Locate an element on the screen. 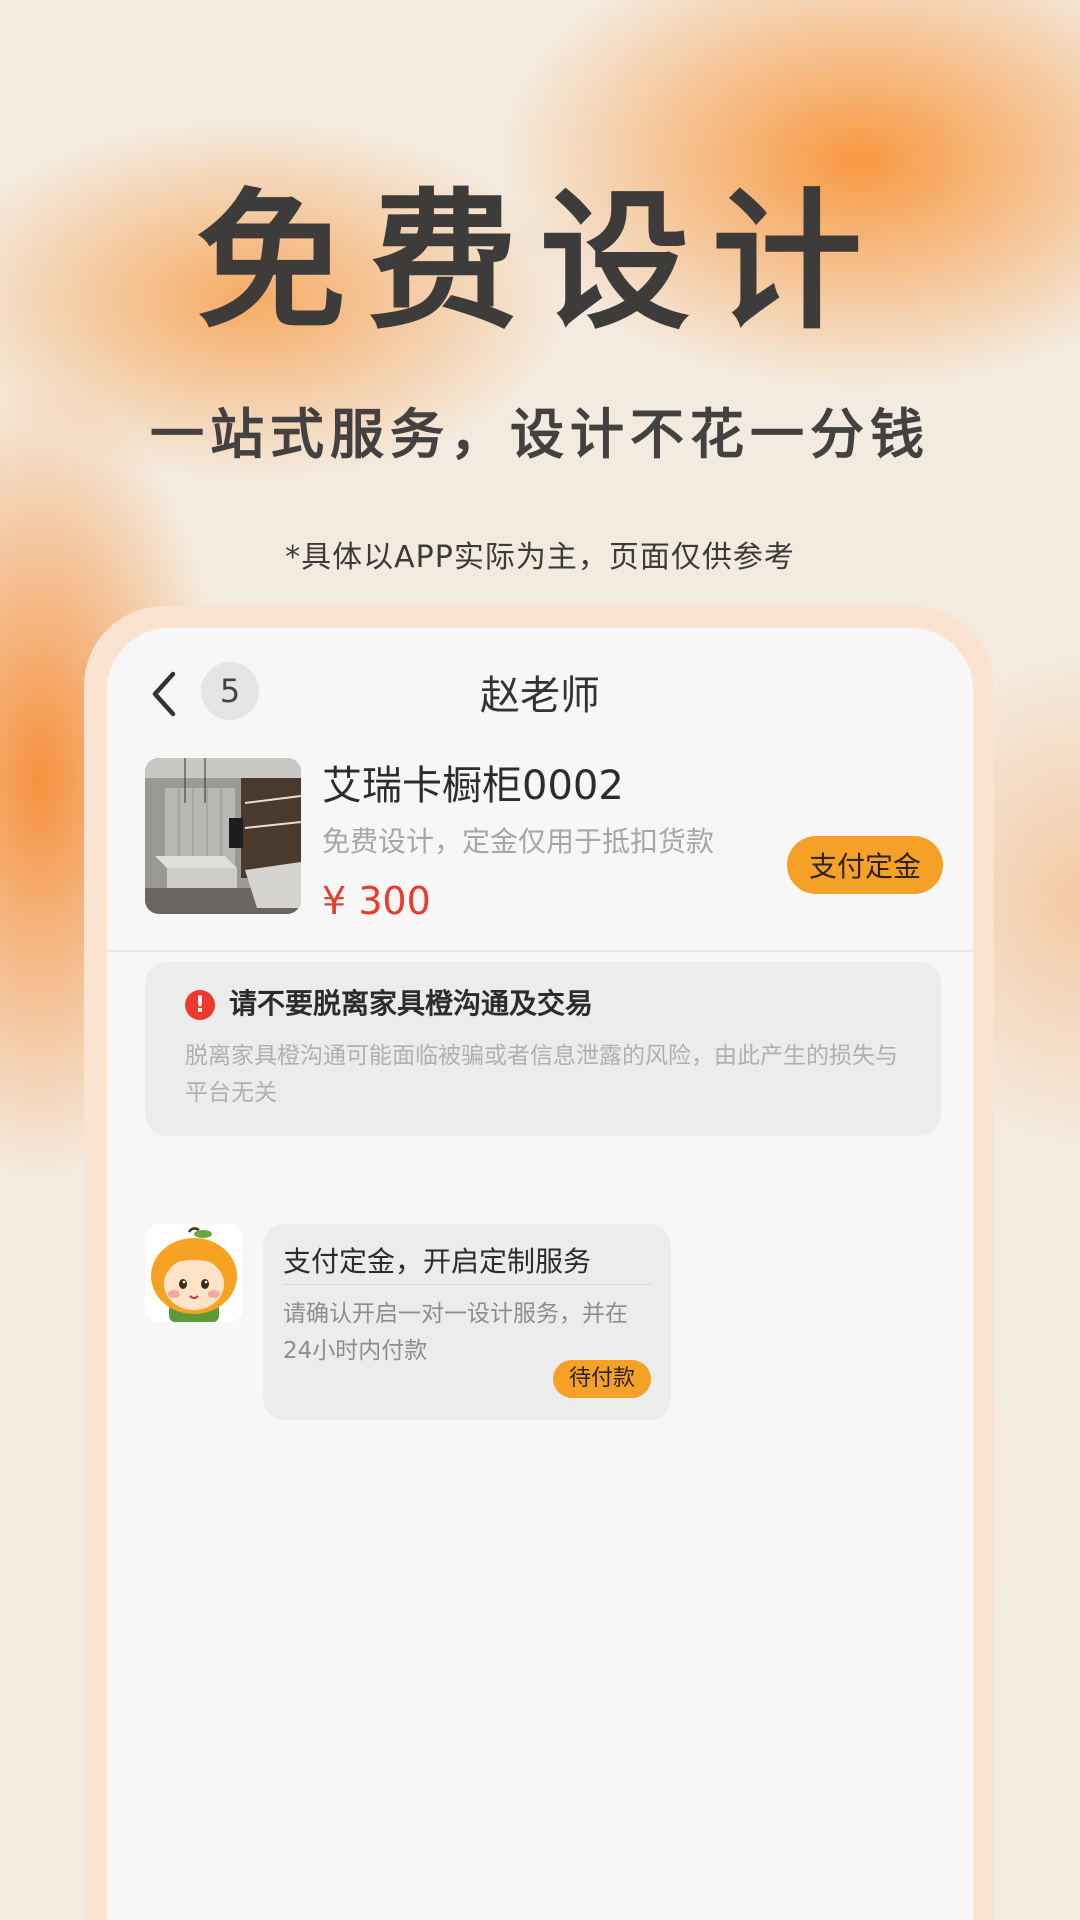  message-text: 请确认开启一对一设计服务，并在24小时内付款 is located at coordinates (455, 1332).